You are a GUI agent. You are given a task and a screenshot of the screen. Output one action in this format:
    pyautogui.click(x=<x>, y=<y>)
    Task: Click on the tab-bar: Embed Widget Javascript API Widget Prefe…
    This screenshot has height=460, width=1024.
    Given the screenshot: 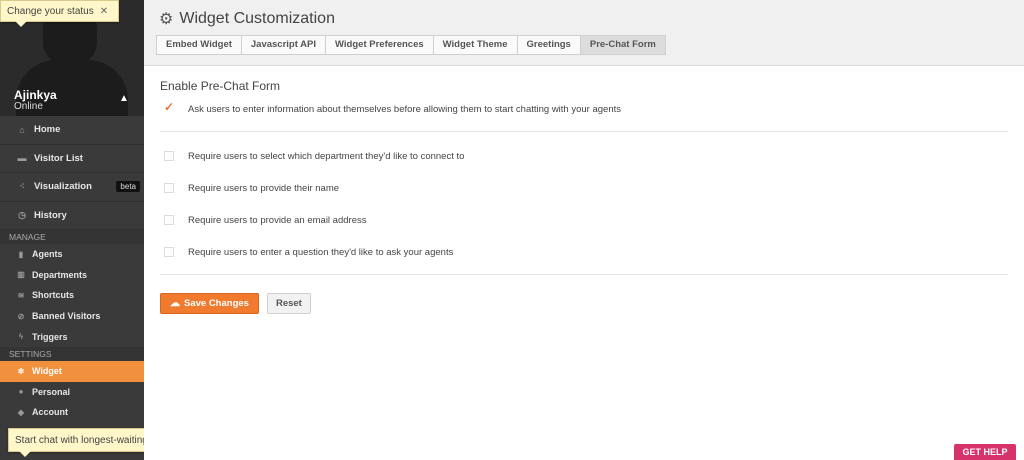 What is the action you would take?
    pyautogui.click(x=411, y=45)
    